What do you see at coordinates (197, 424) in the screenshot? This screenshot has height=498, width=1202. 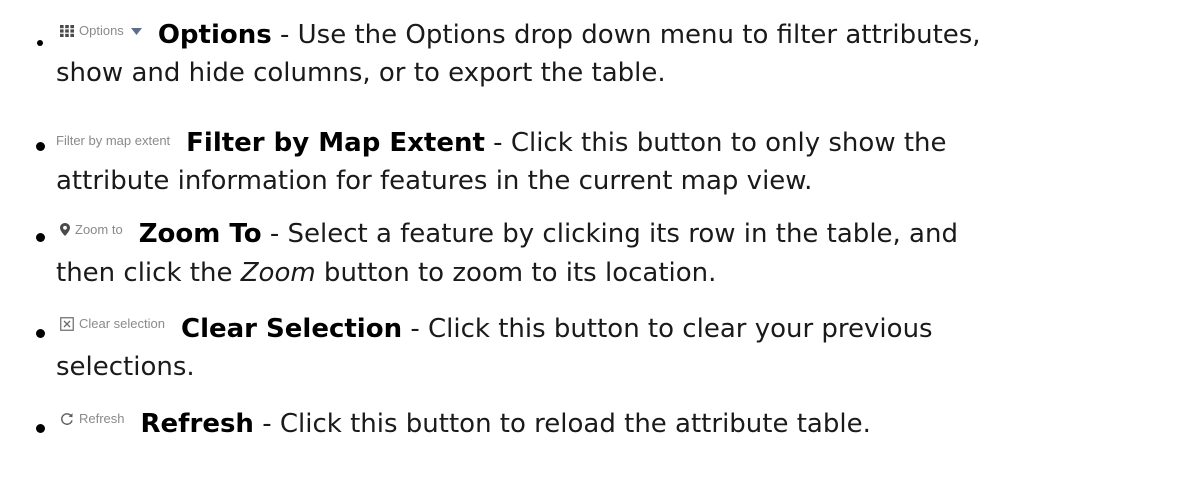 I see `term-refresh: Refresh` at bounding box center [197, 424].